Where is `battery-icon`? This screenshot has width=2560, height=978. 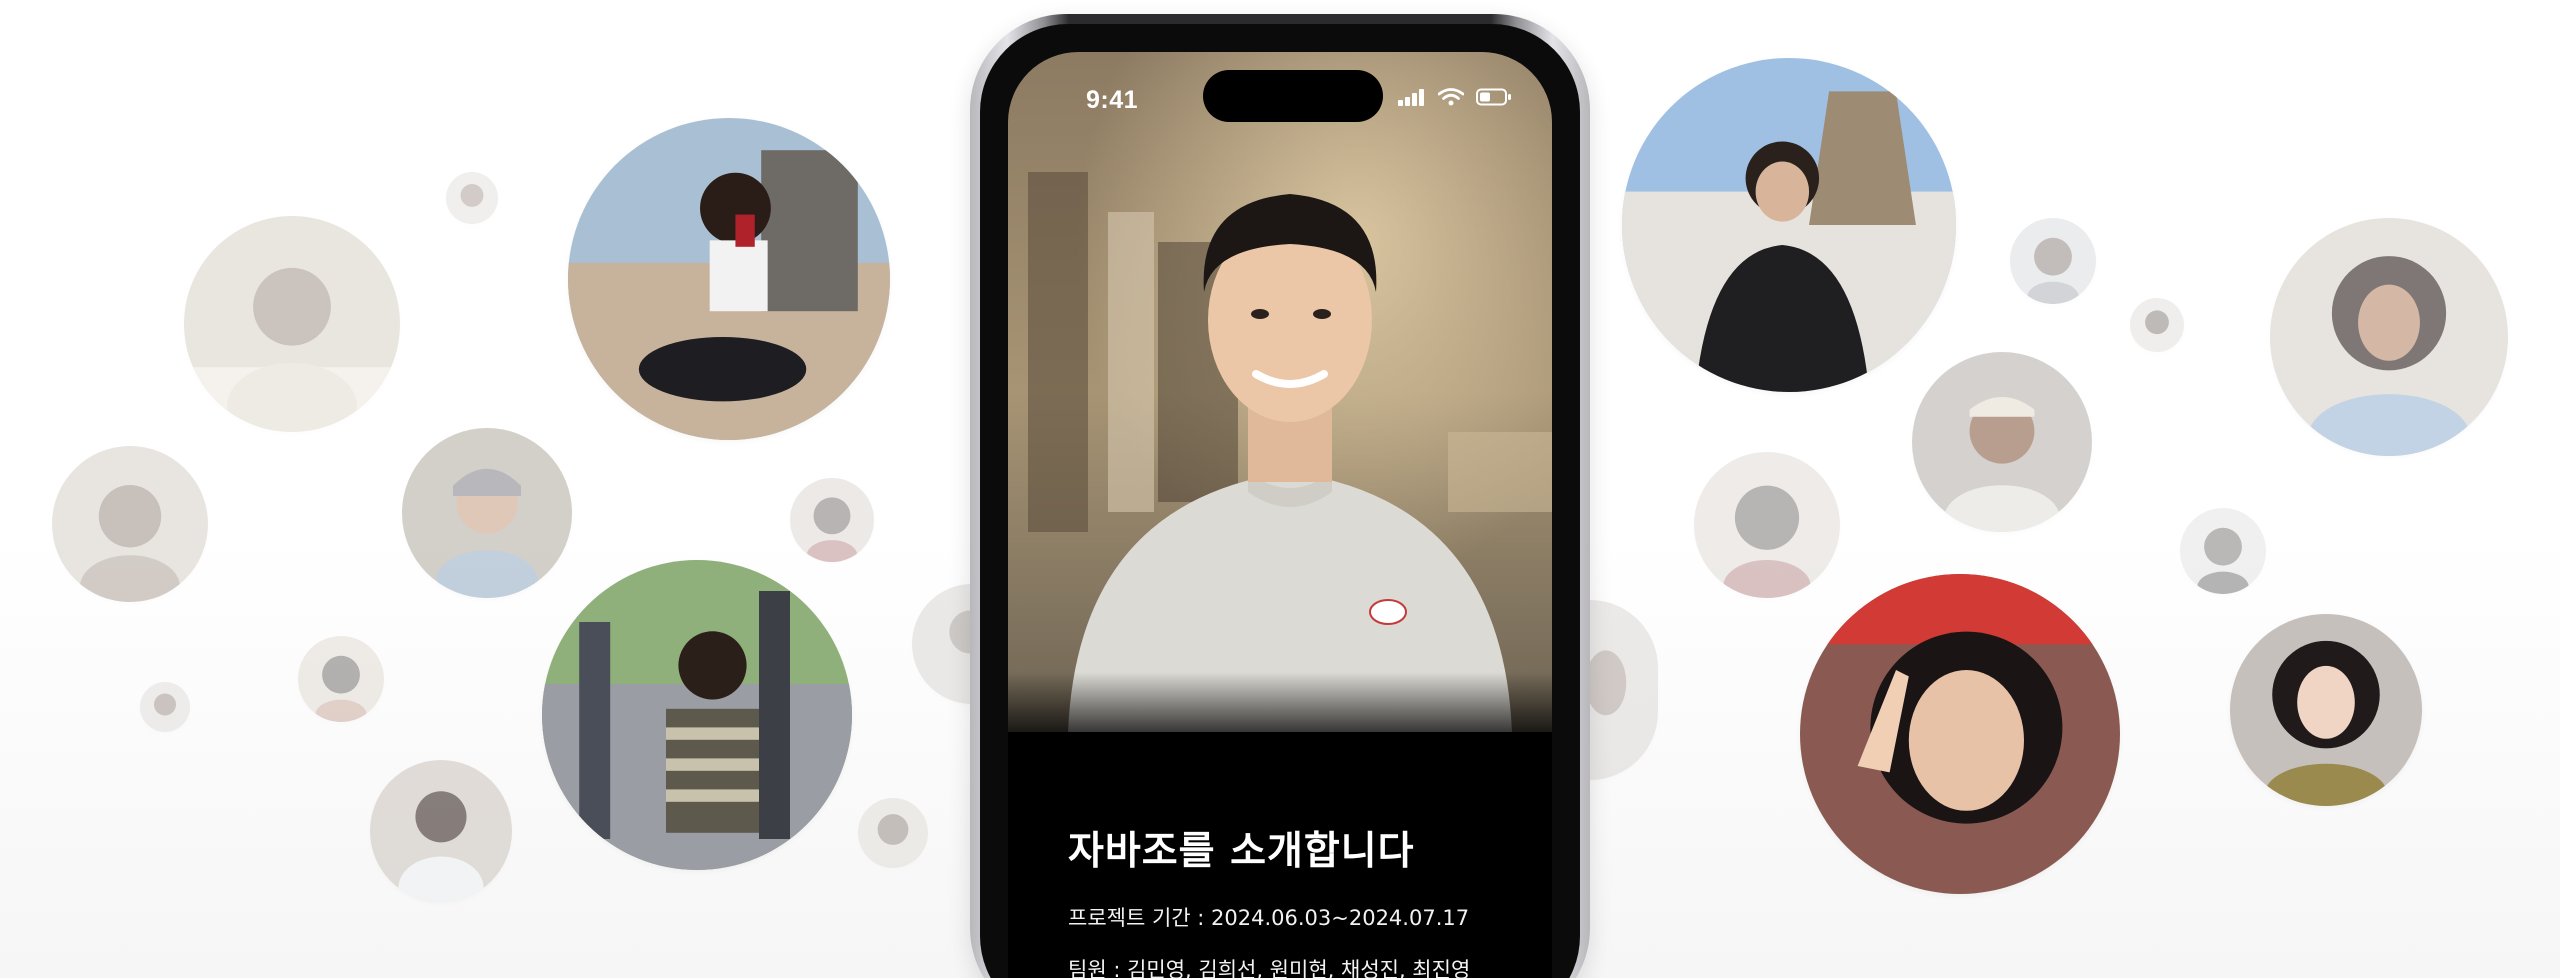 battery-icon is located at coordinates (1494, 97).